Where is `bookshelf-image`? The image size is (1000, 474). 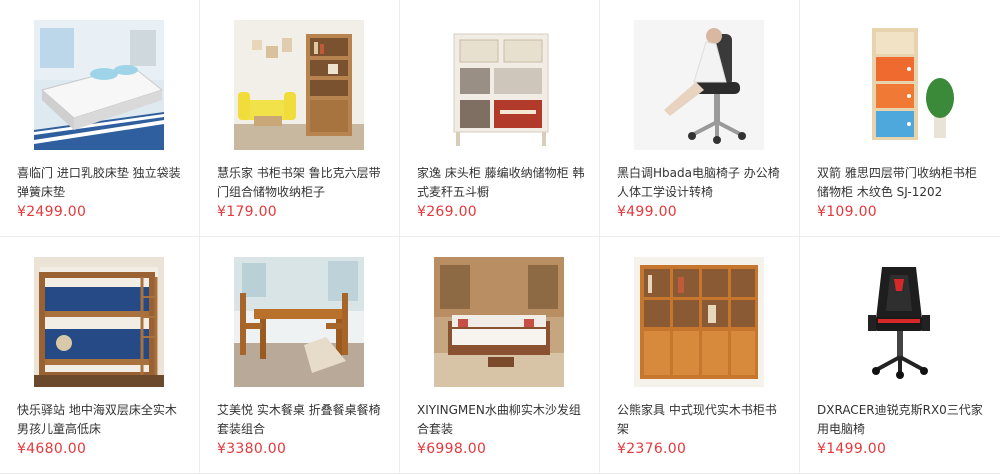 bookshelf-image is located at coordinates (299, 85).